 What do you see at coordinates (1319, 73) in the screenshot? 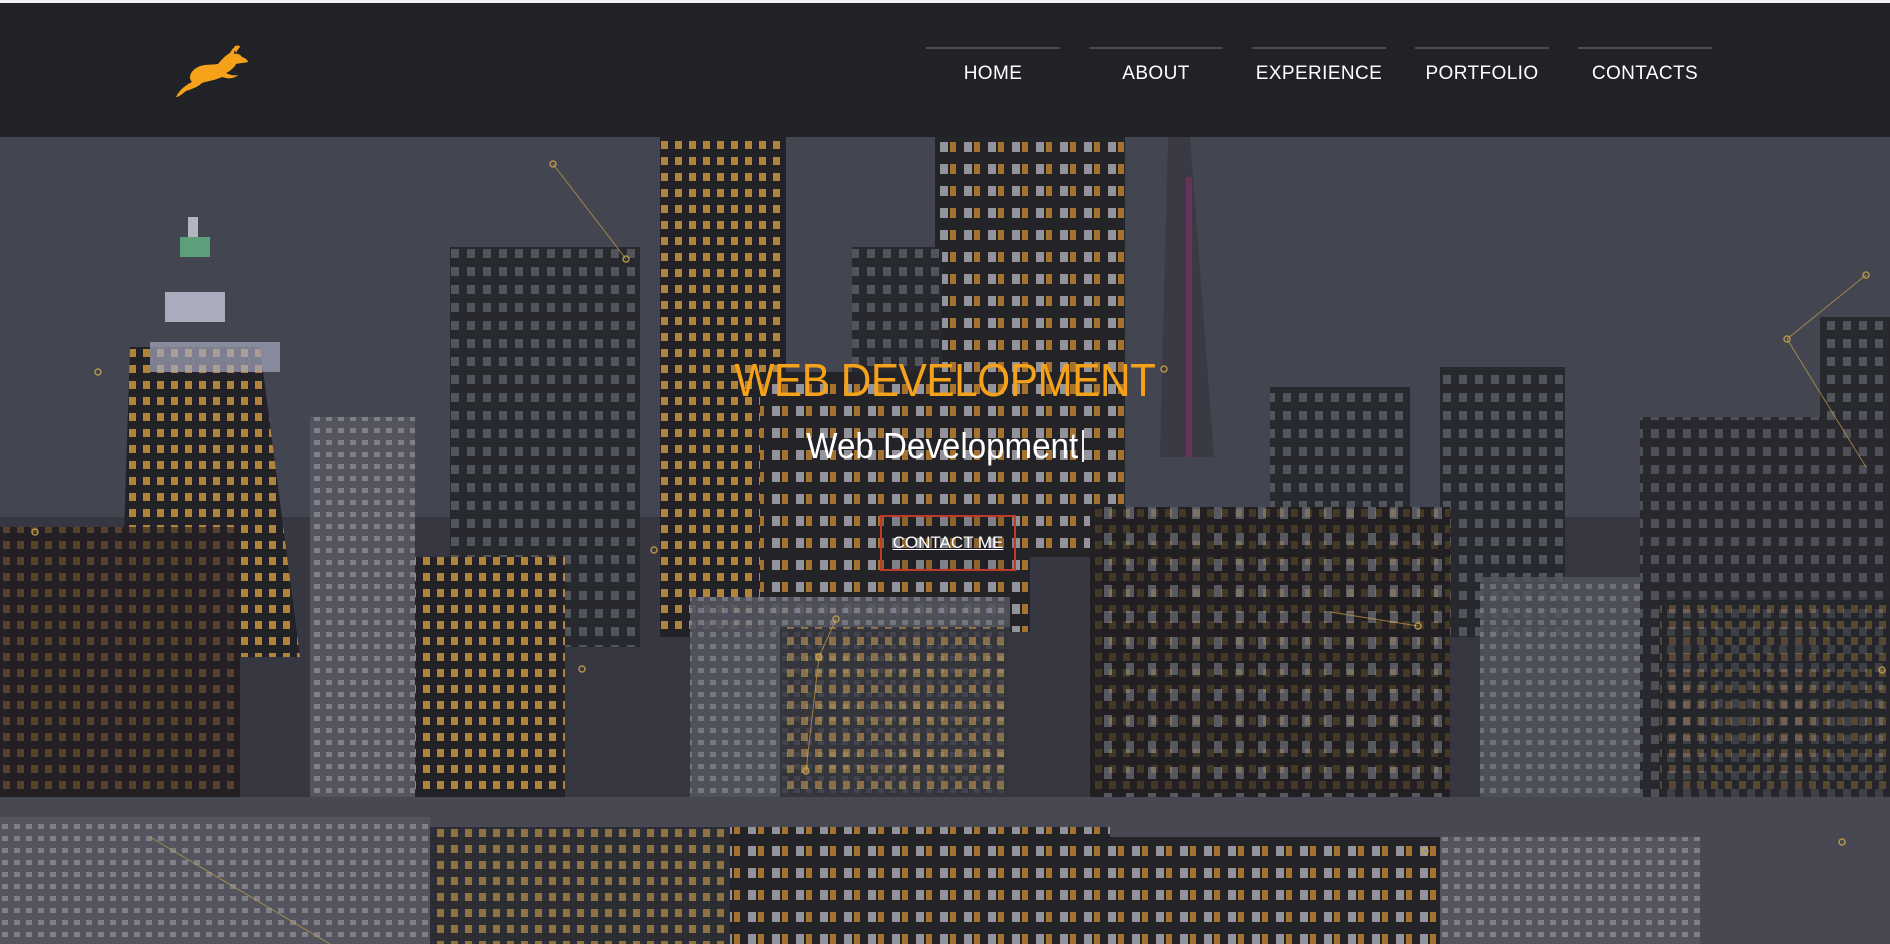
I see `nav-experience: EXPERIENCE` at bounding box center [1319, 73].